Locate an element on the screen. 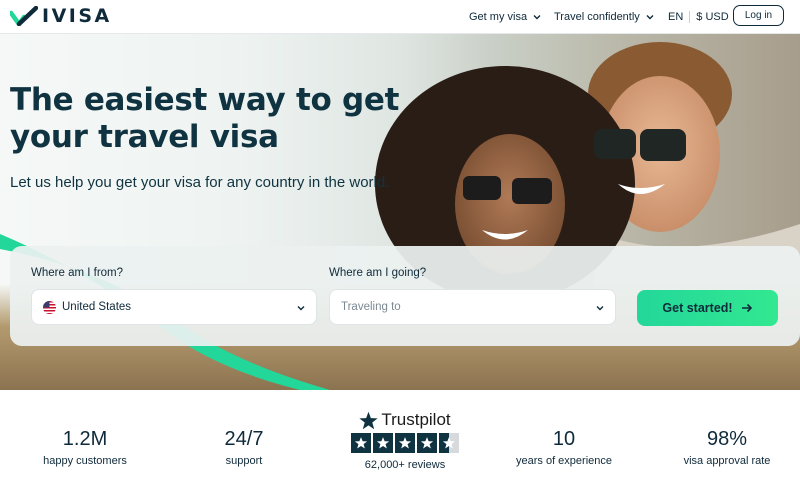 The height and width of the screenshot is (495, 800). stat-years-experience: 10 years of experience is located at coordinates (564, 447).